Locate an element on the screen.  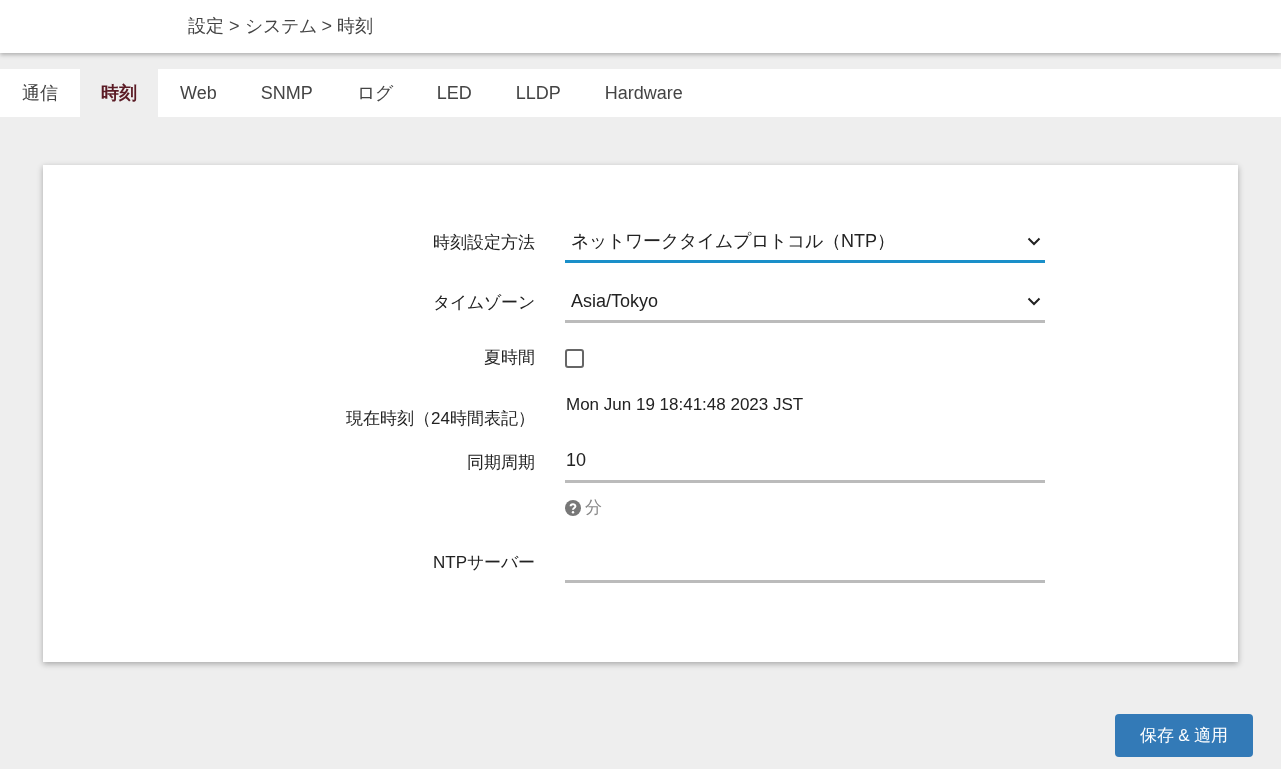
dropdown-value: Asia/Tokyo is located at coordinates (615, 301).